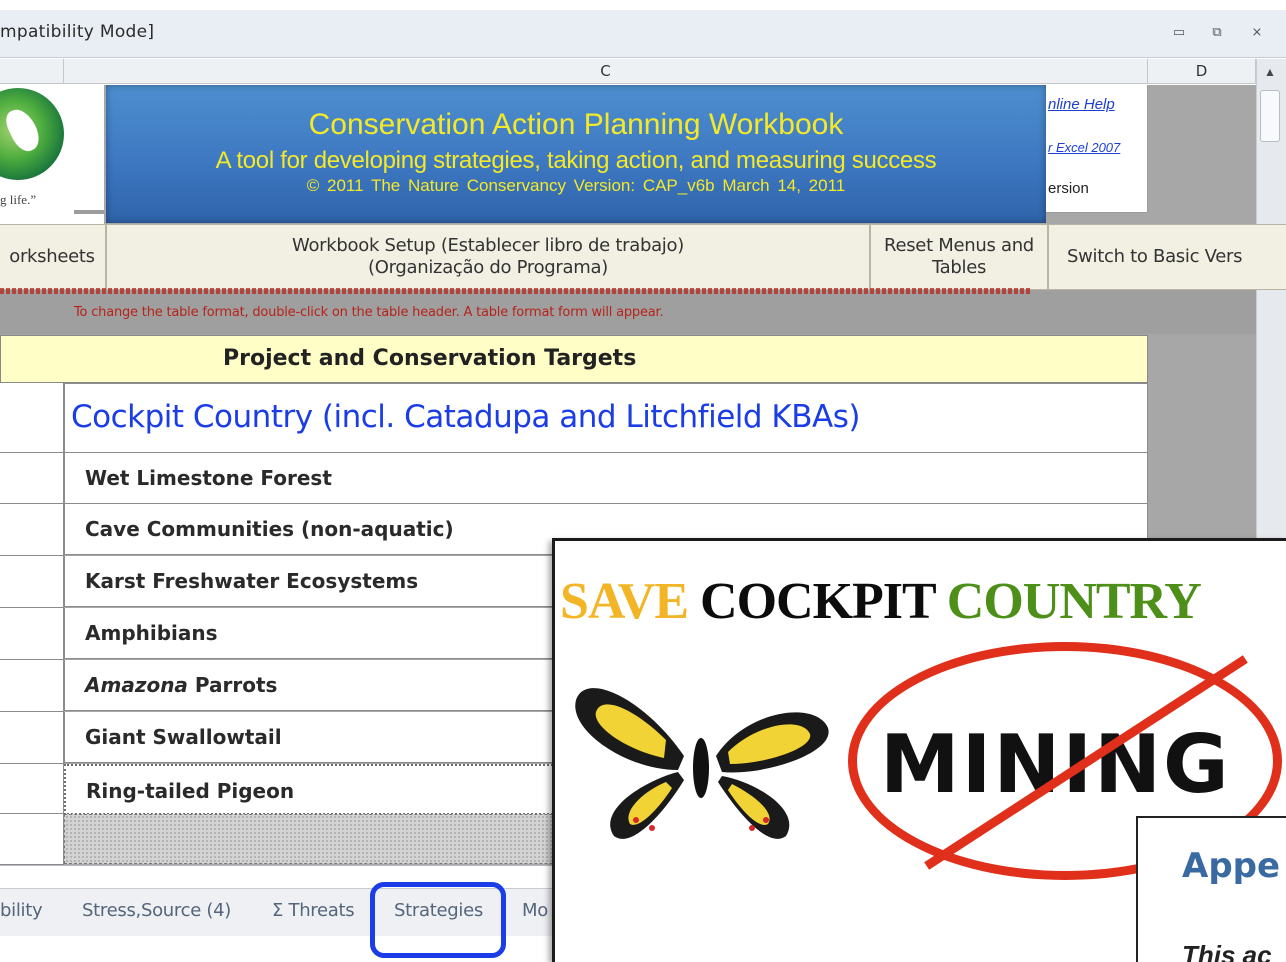  What do you see at coordinates (77, 32) in the screenshot?
I see `window-title: mpatibility Mode]` at bounding box center [77, 32].